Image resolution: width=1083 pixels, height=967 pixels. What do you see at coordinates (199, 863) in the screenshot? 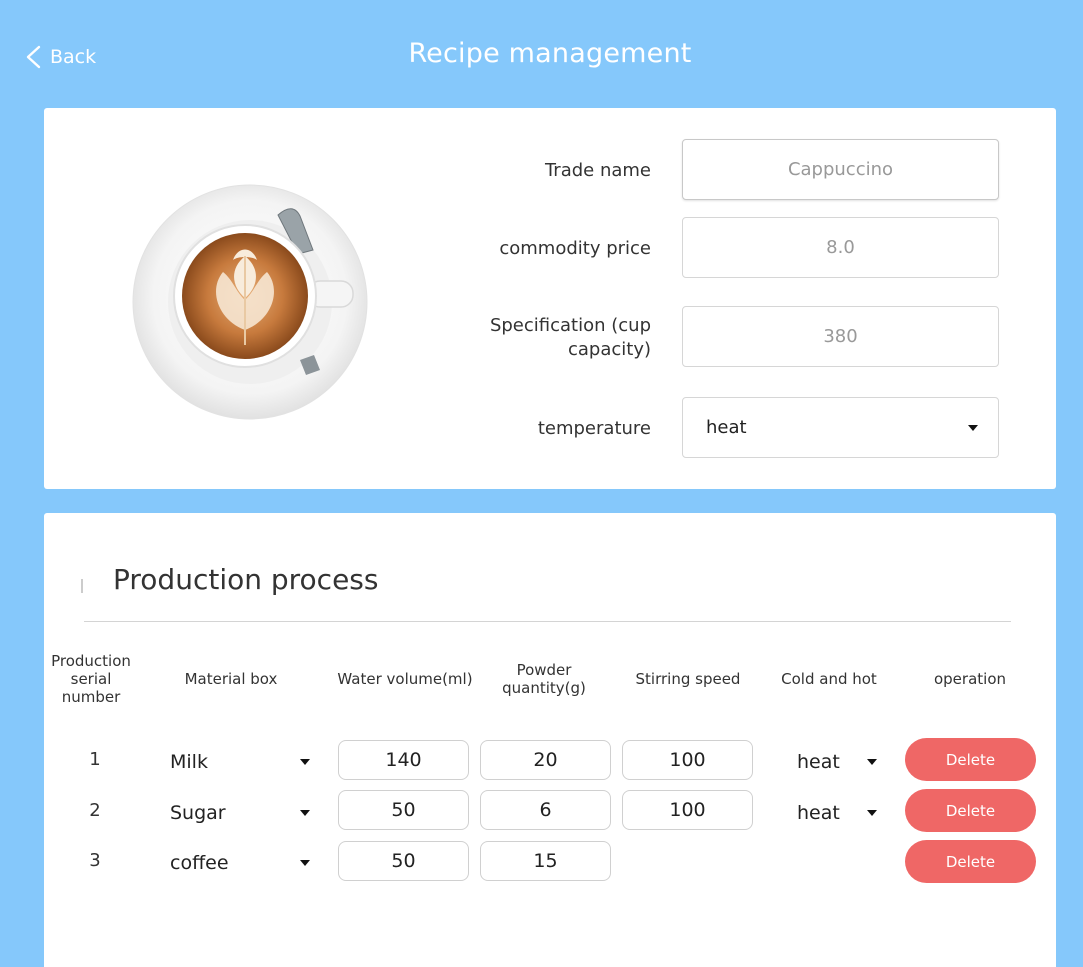
I see `material-value: coffee` at bounding box center [199, 863].